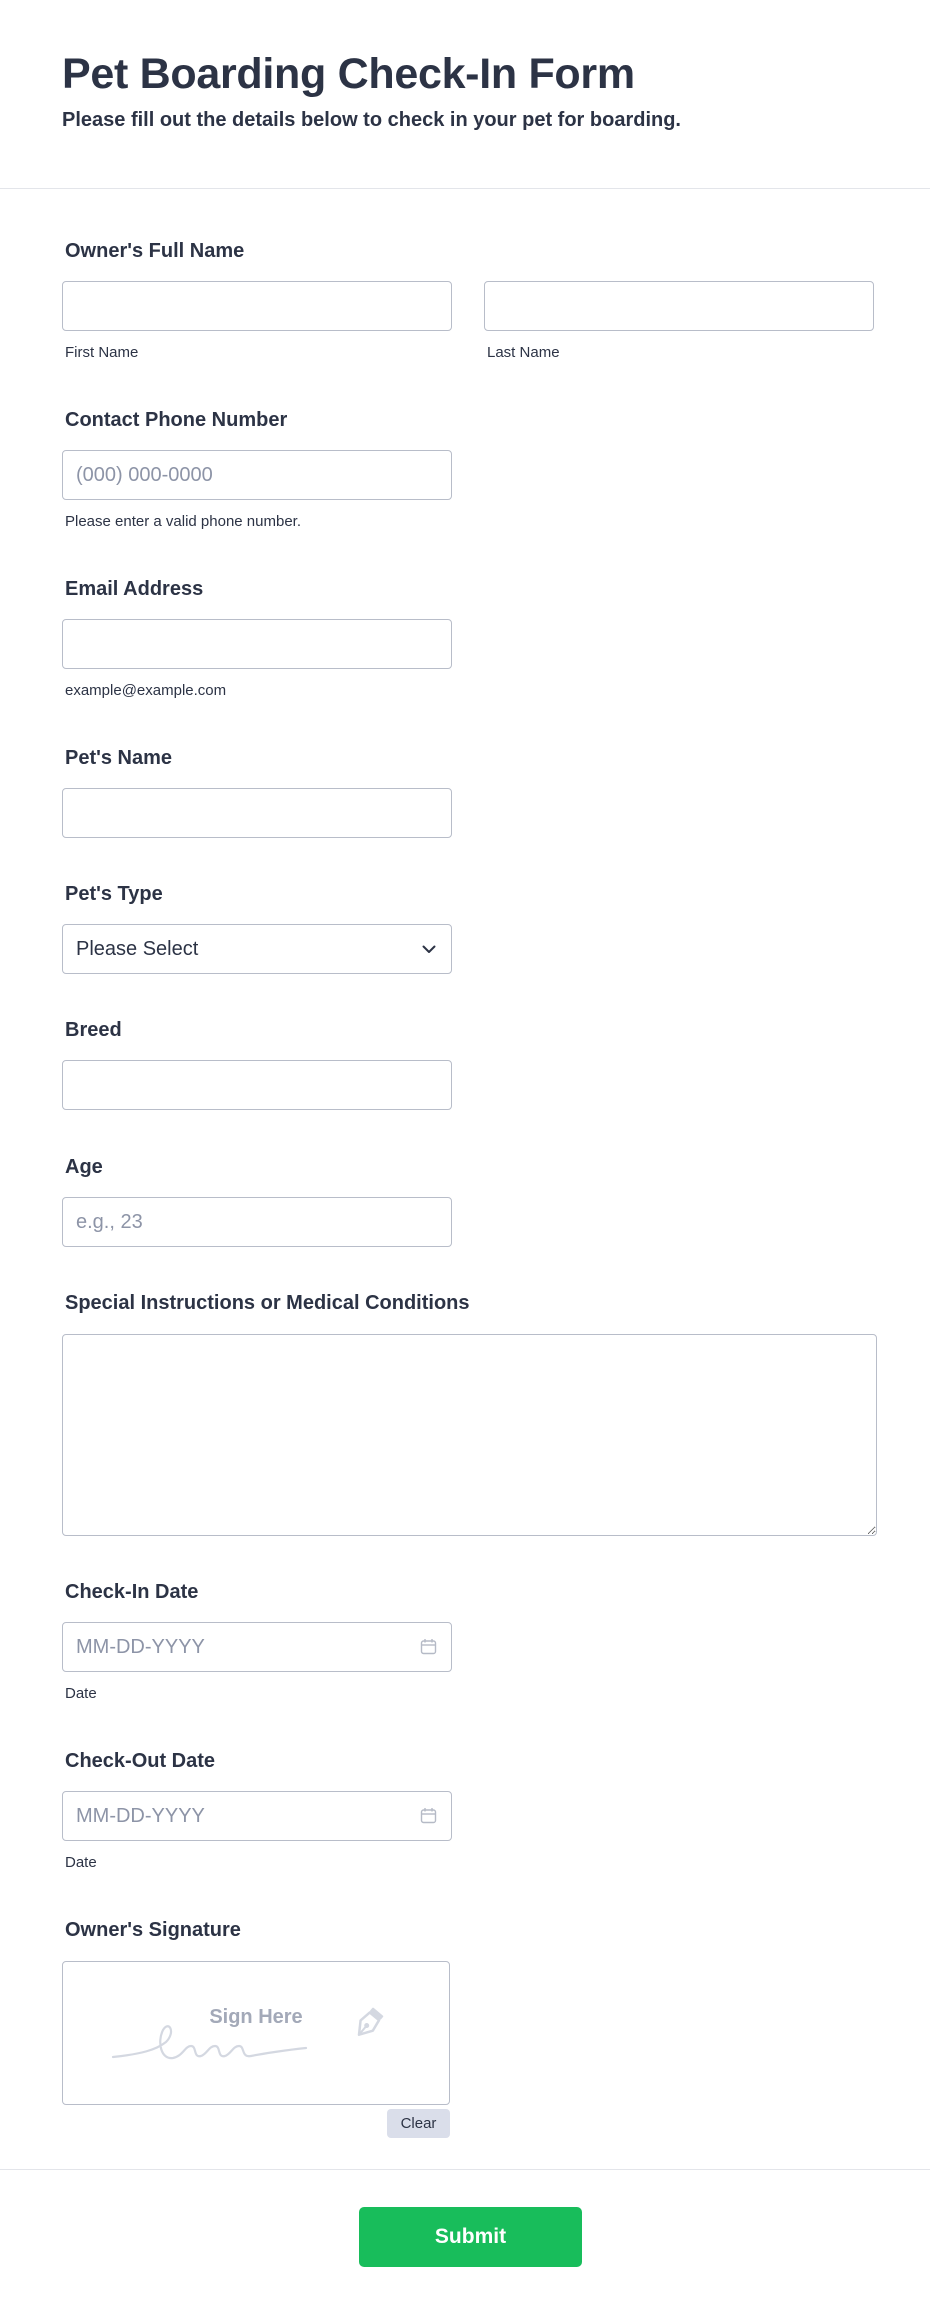  I want to click on owner-name-label: Owner's Full Name, so click(155, 251).